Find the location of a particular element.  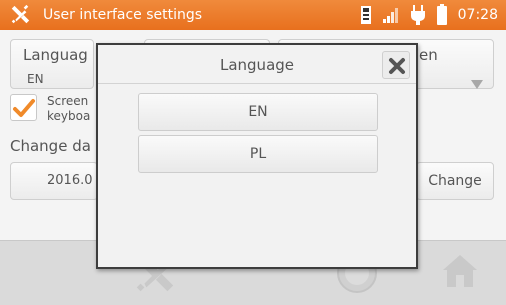

language-option-pl: PL is located at coordinates (258, 154).